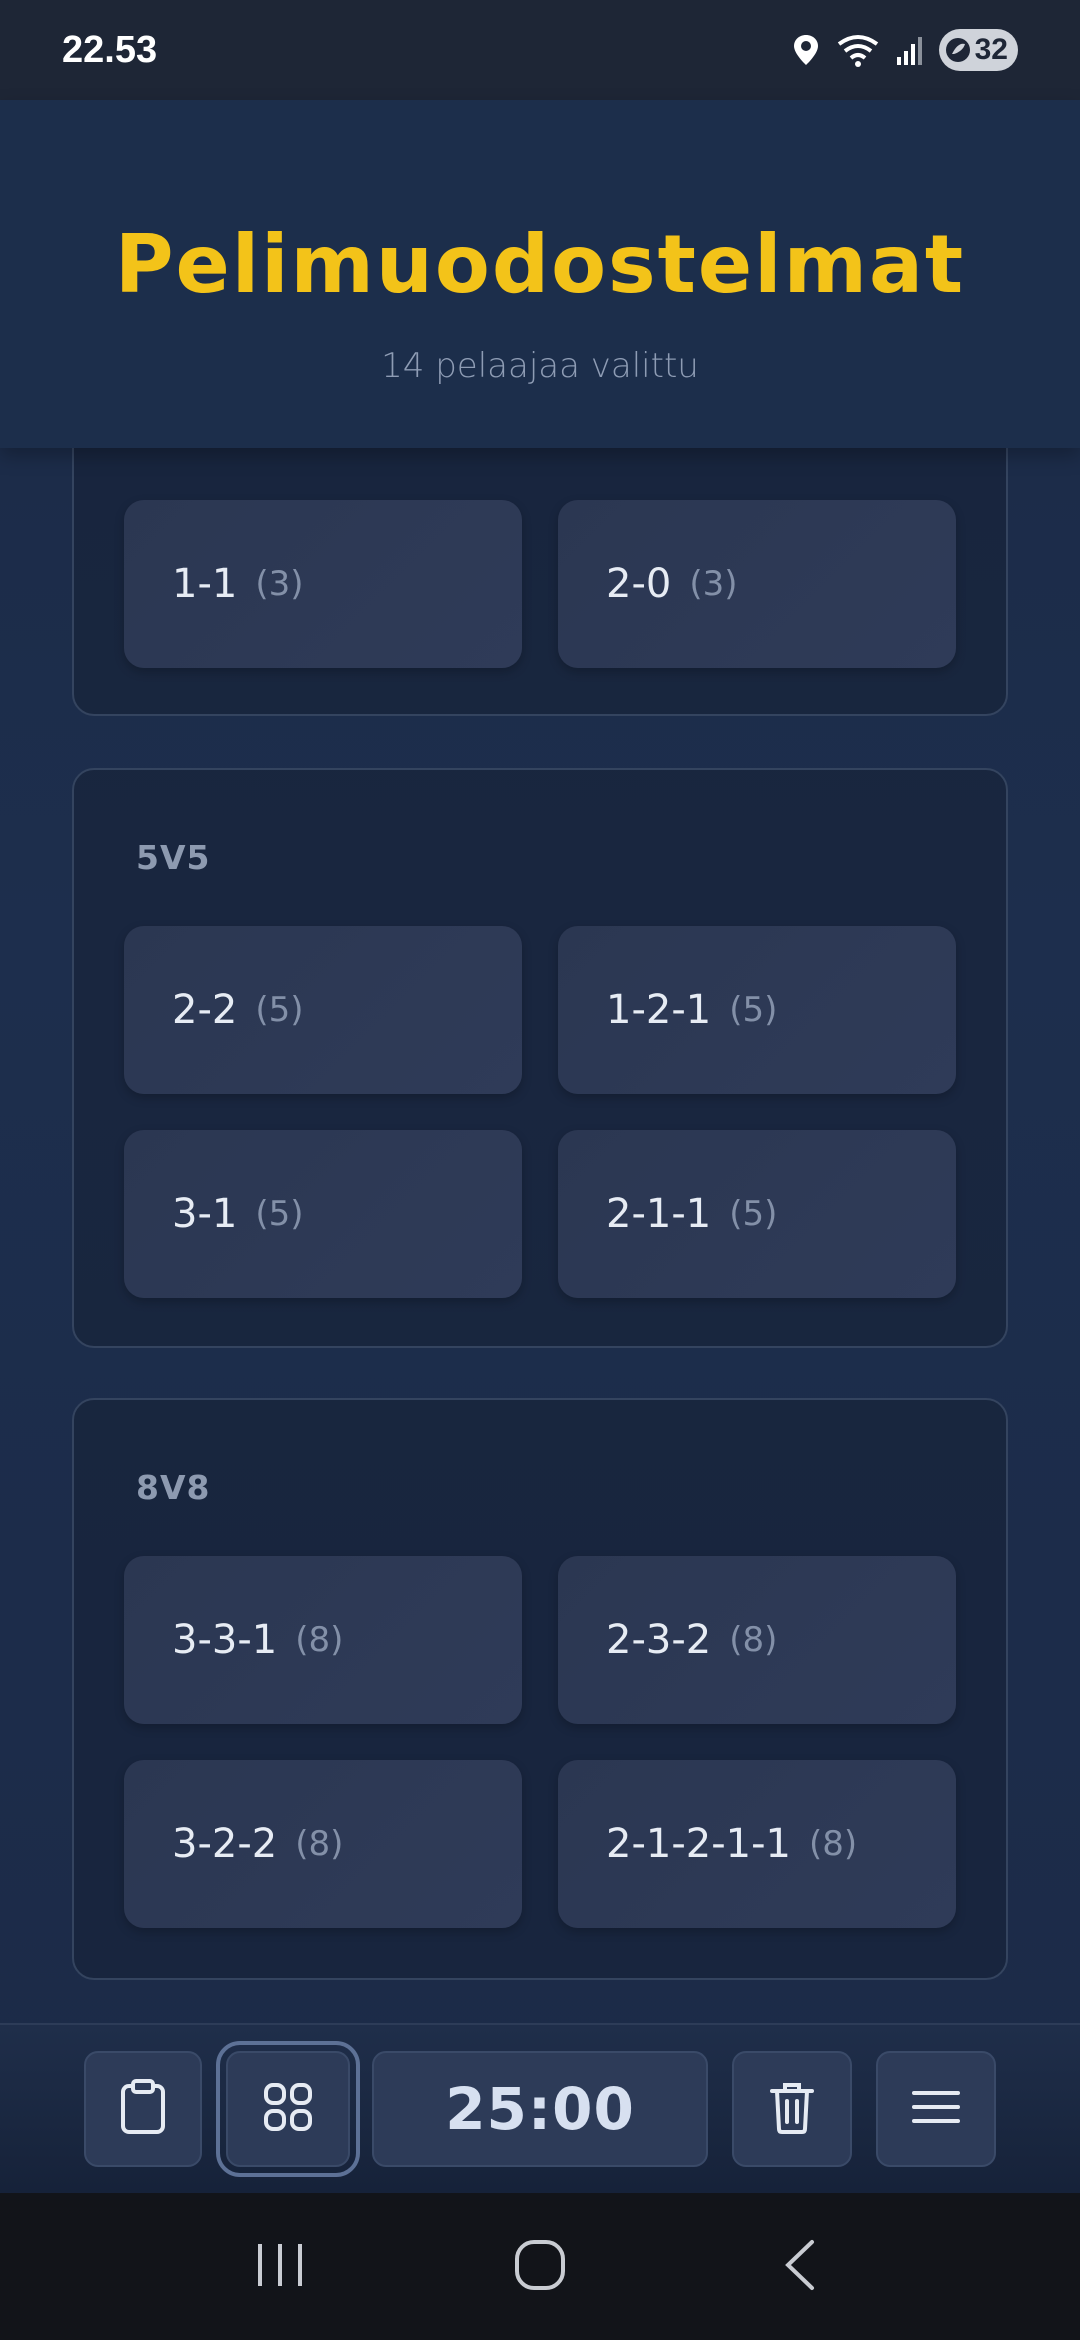  What do you see at coordinates (659, 1010) in the screenshot?
I see `formation-label: 1-2-1` at bounding box center [659, 1010].